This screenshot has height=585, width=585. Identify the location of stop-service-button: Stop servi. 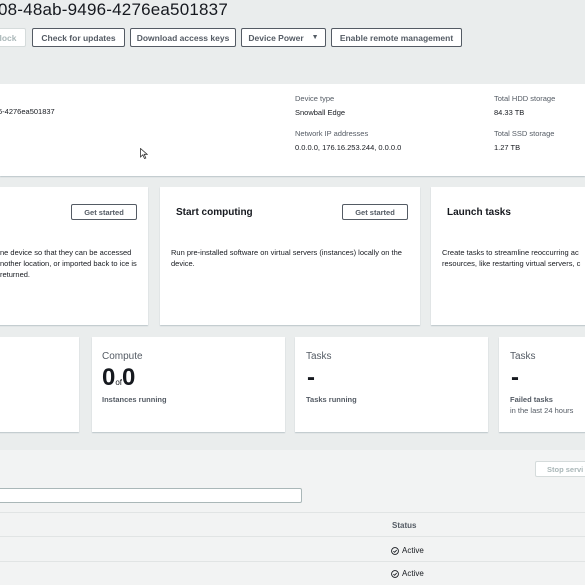
(560, 469).